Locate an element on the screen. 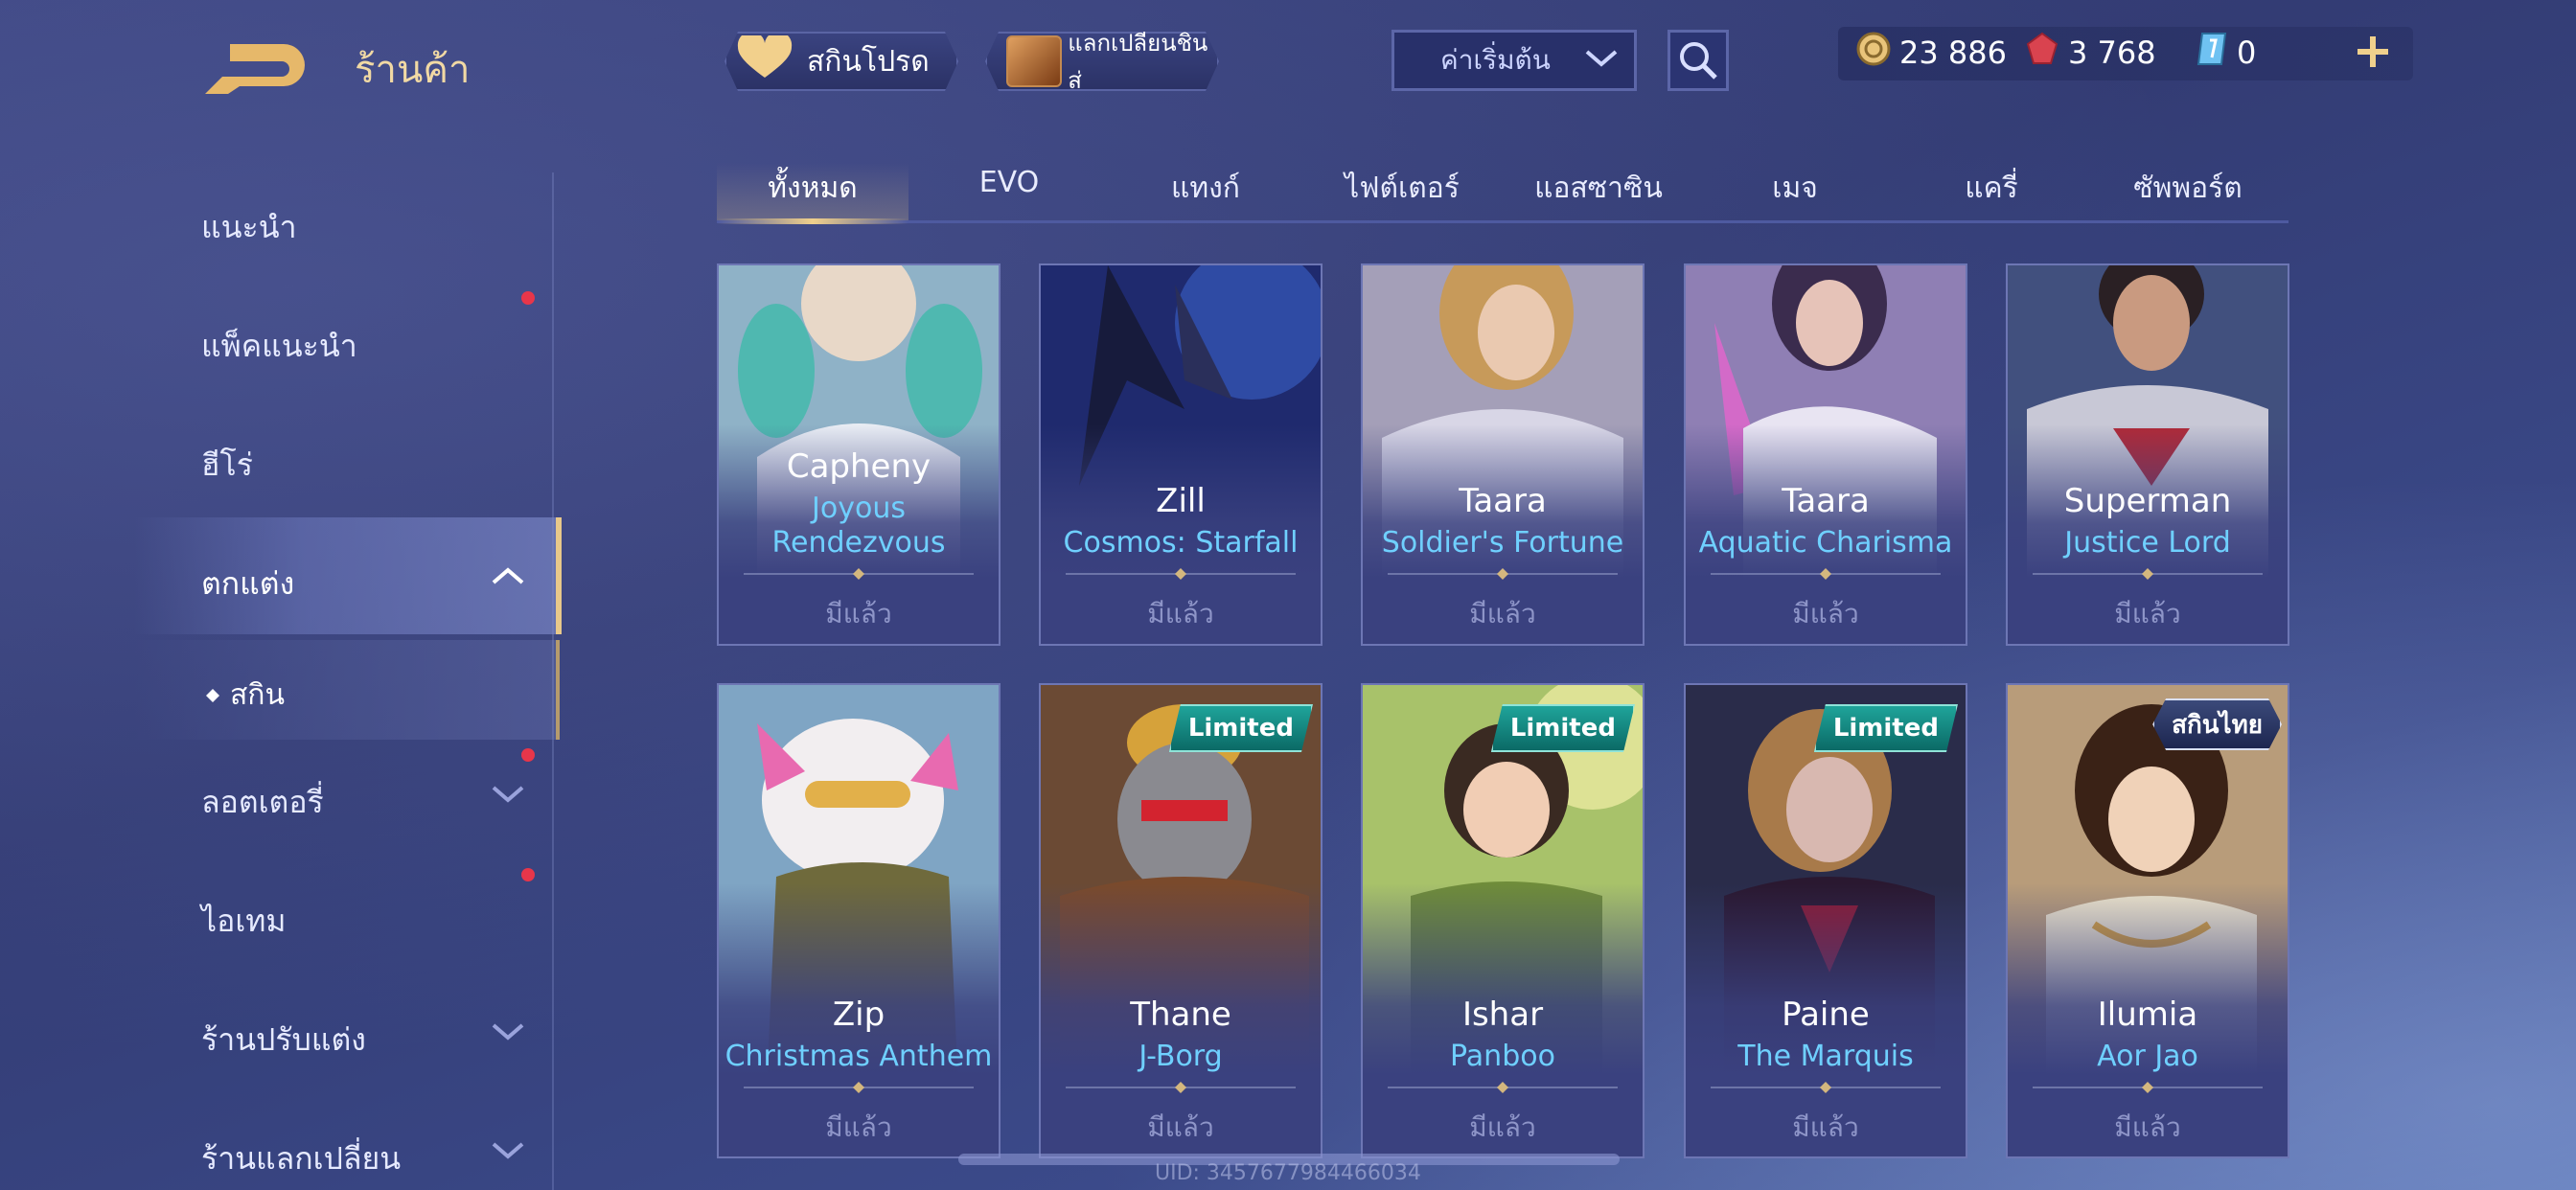 This screenshot has height=1190, width=2576. sidebar-item-items: ไอเทม is located at coordinates (243, 921).